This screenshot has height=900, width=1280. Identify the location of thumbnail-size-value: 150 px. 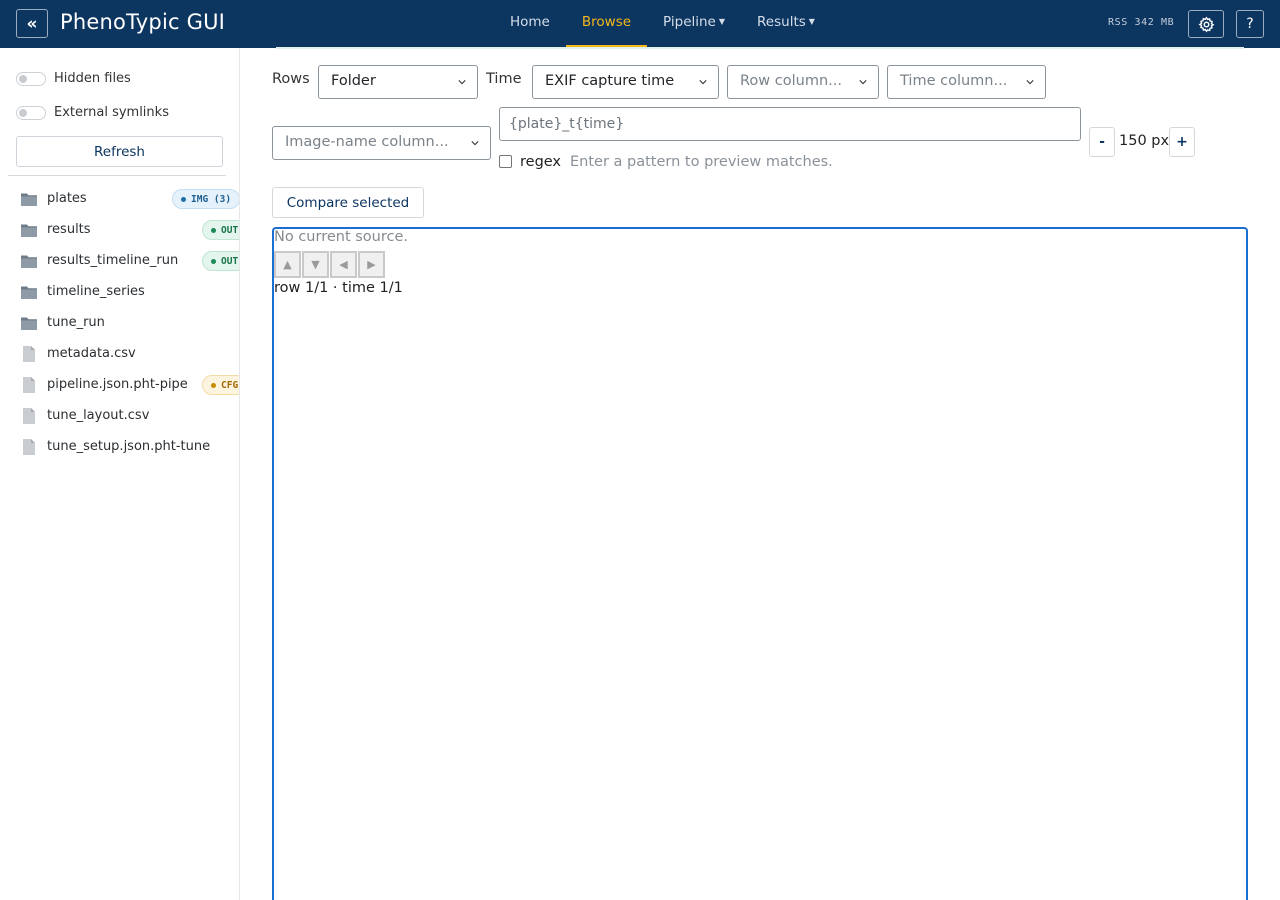
(1144, 141).